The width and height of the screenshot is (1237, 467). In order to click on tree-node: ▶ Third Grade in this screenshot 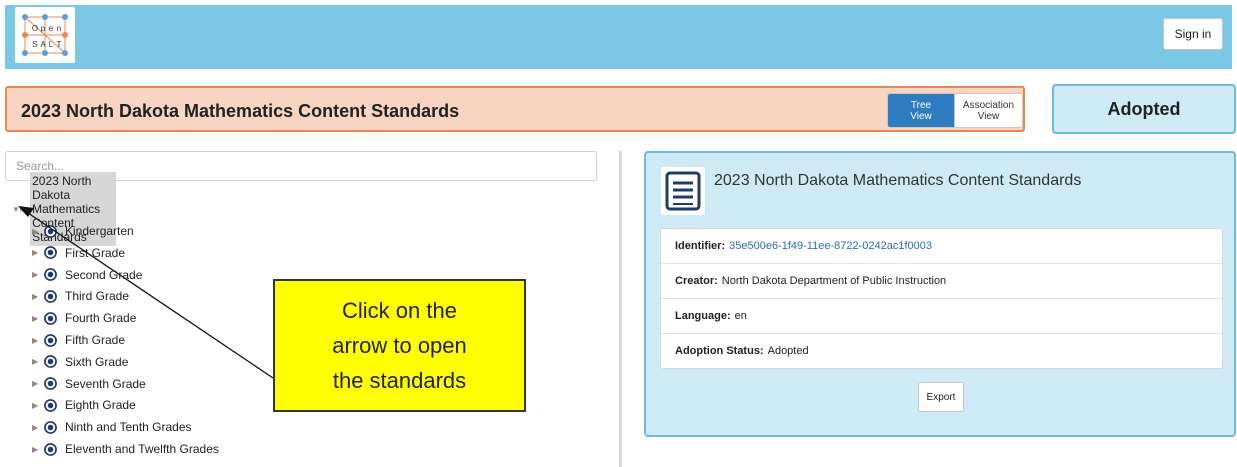, I will do `click(80, 296)`.